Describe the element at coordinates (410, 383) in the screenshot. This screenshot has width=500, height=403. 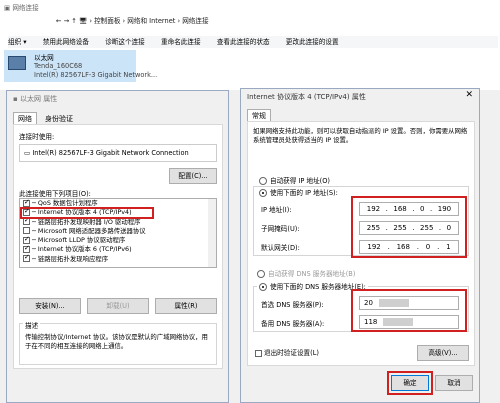
I see `ok-highlight` at that location.